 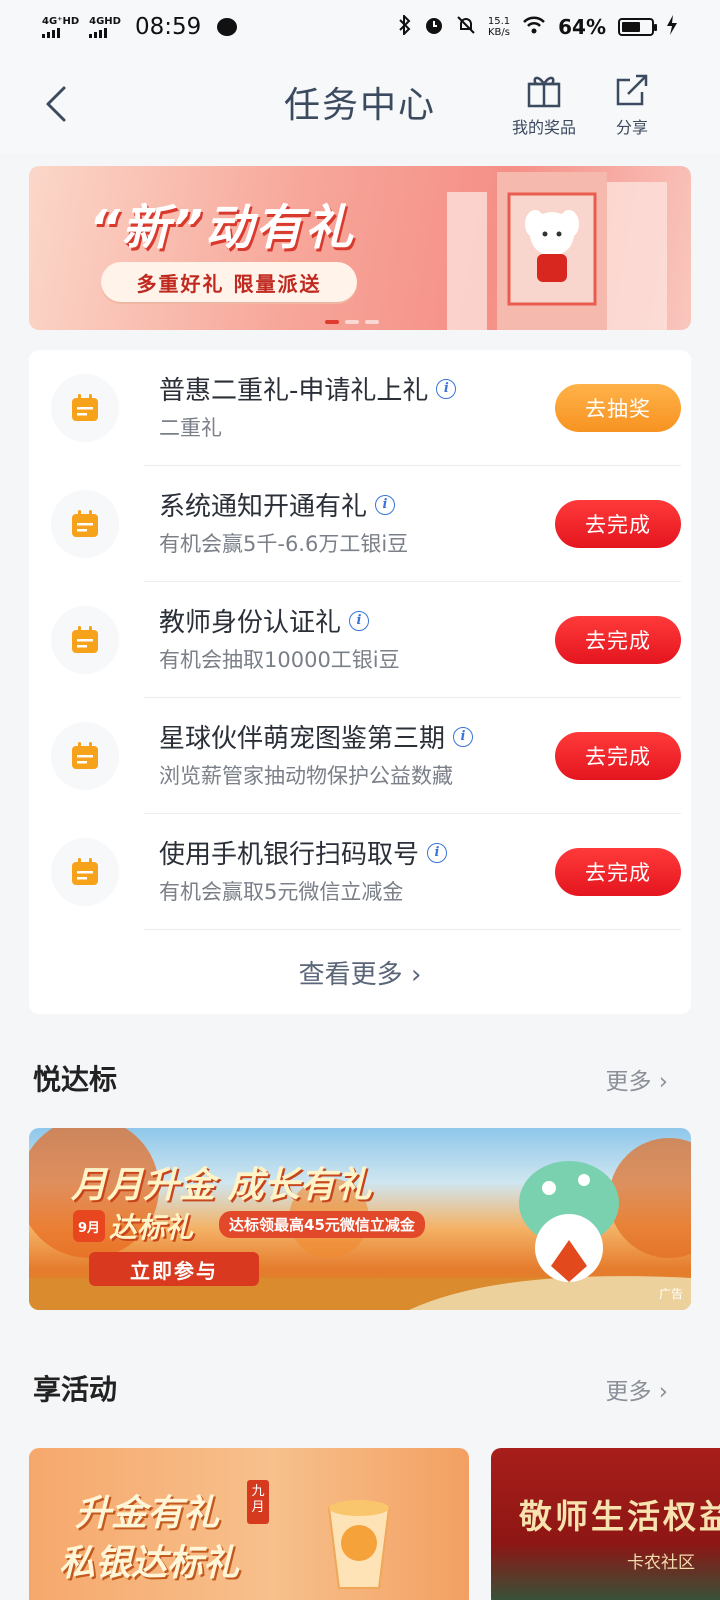 I want to click on task-title: 普惠二重礼-申请礼上礼, so click(x=294, y=391).